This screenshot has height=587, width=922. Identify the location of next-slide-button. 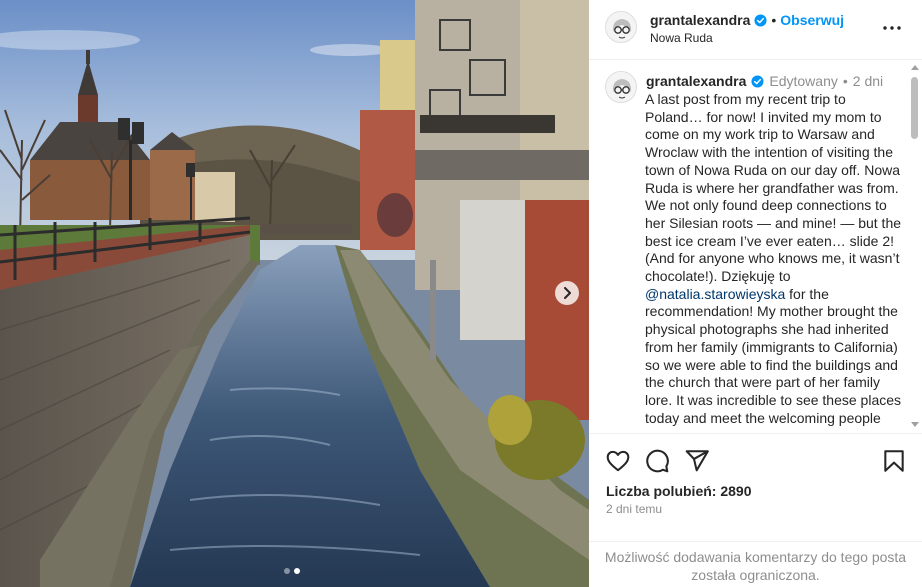
(567, 293).